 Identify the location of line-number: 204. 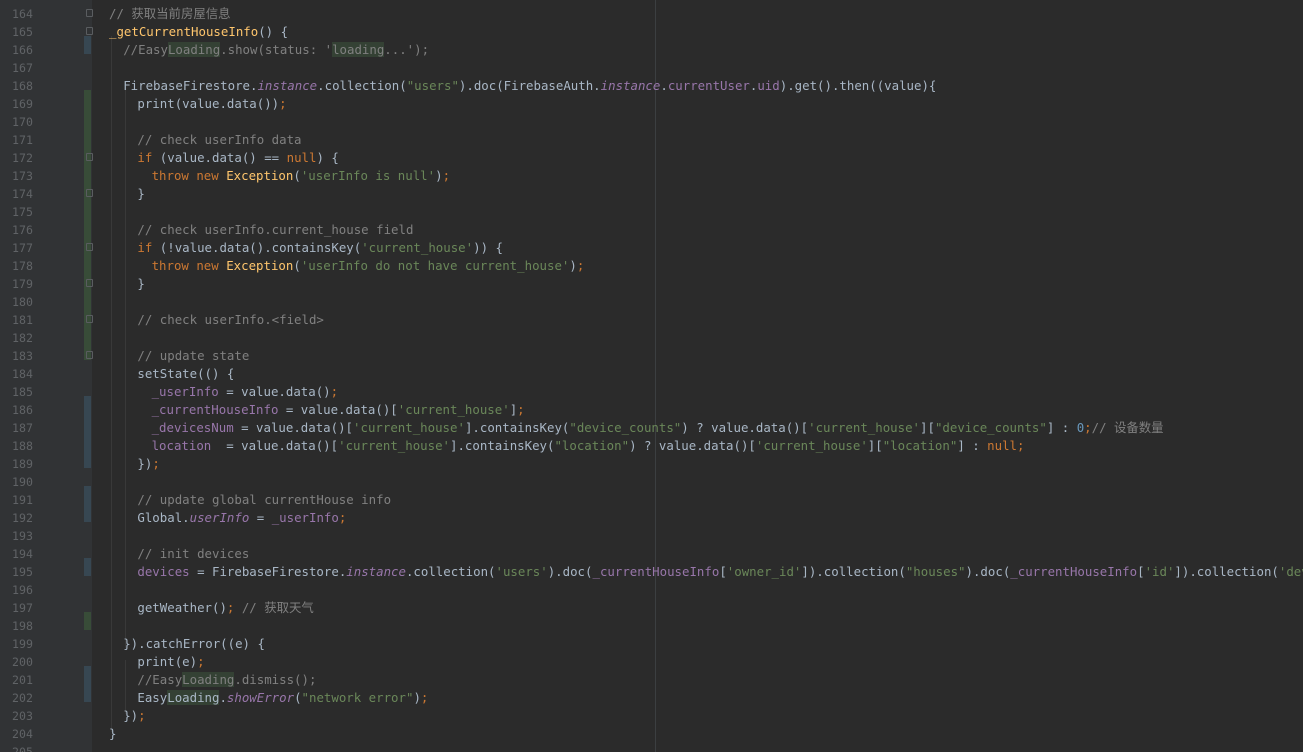
(22, 734).